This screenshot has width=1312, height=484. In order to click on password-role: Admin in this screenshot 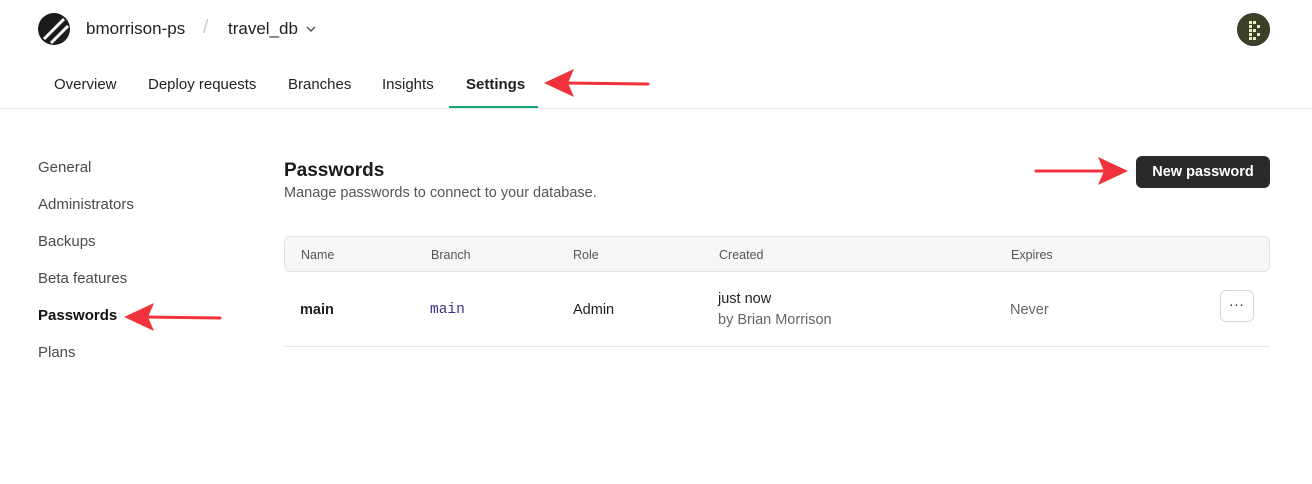, I will do `click(594, 310)`.